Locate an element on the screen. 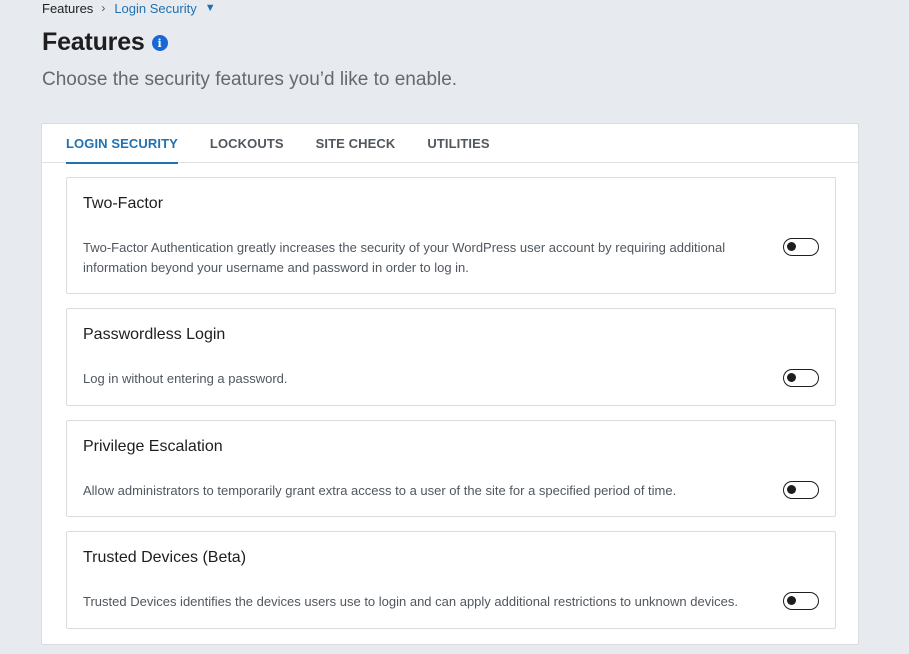 The image size is (909, 654). trusted-devices-toggle is located at coordinates (801, 601).